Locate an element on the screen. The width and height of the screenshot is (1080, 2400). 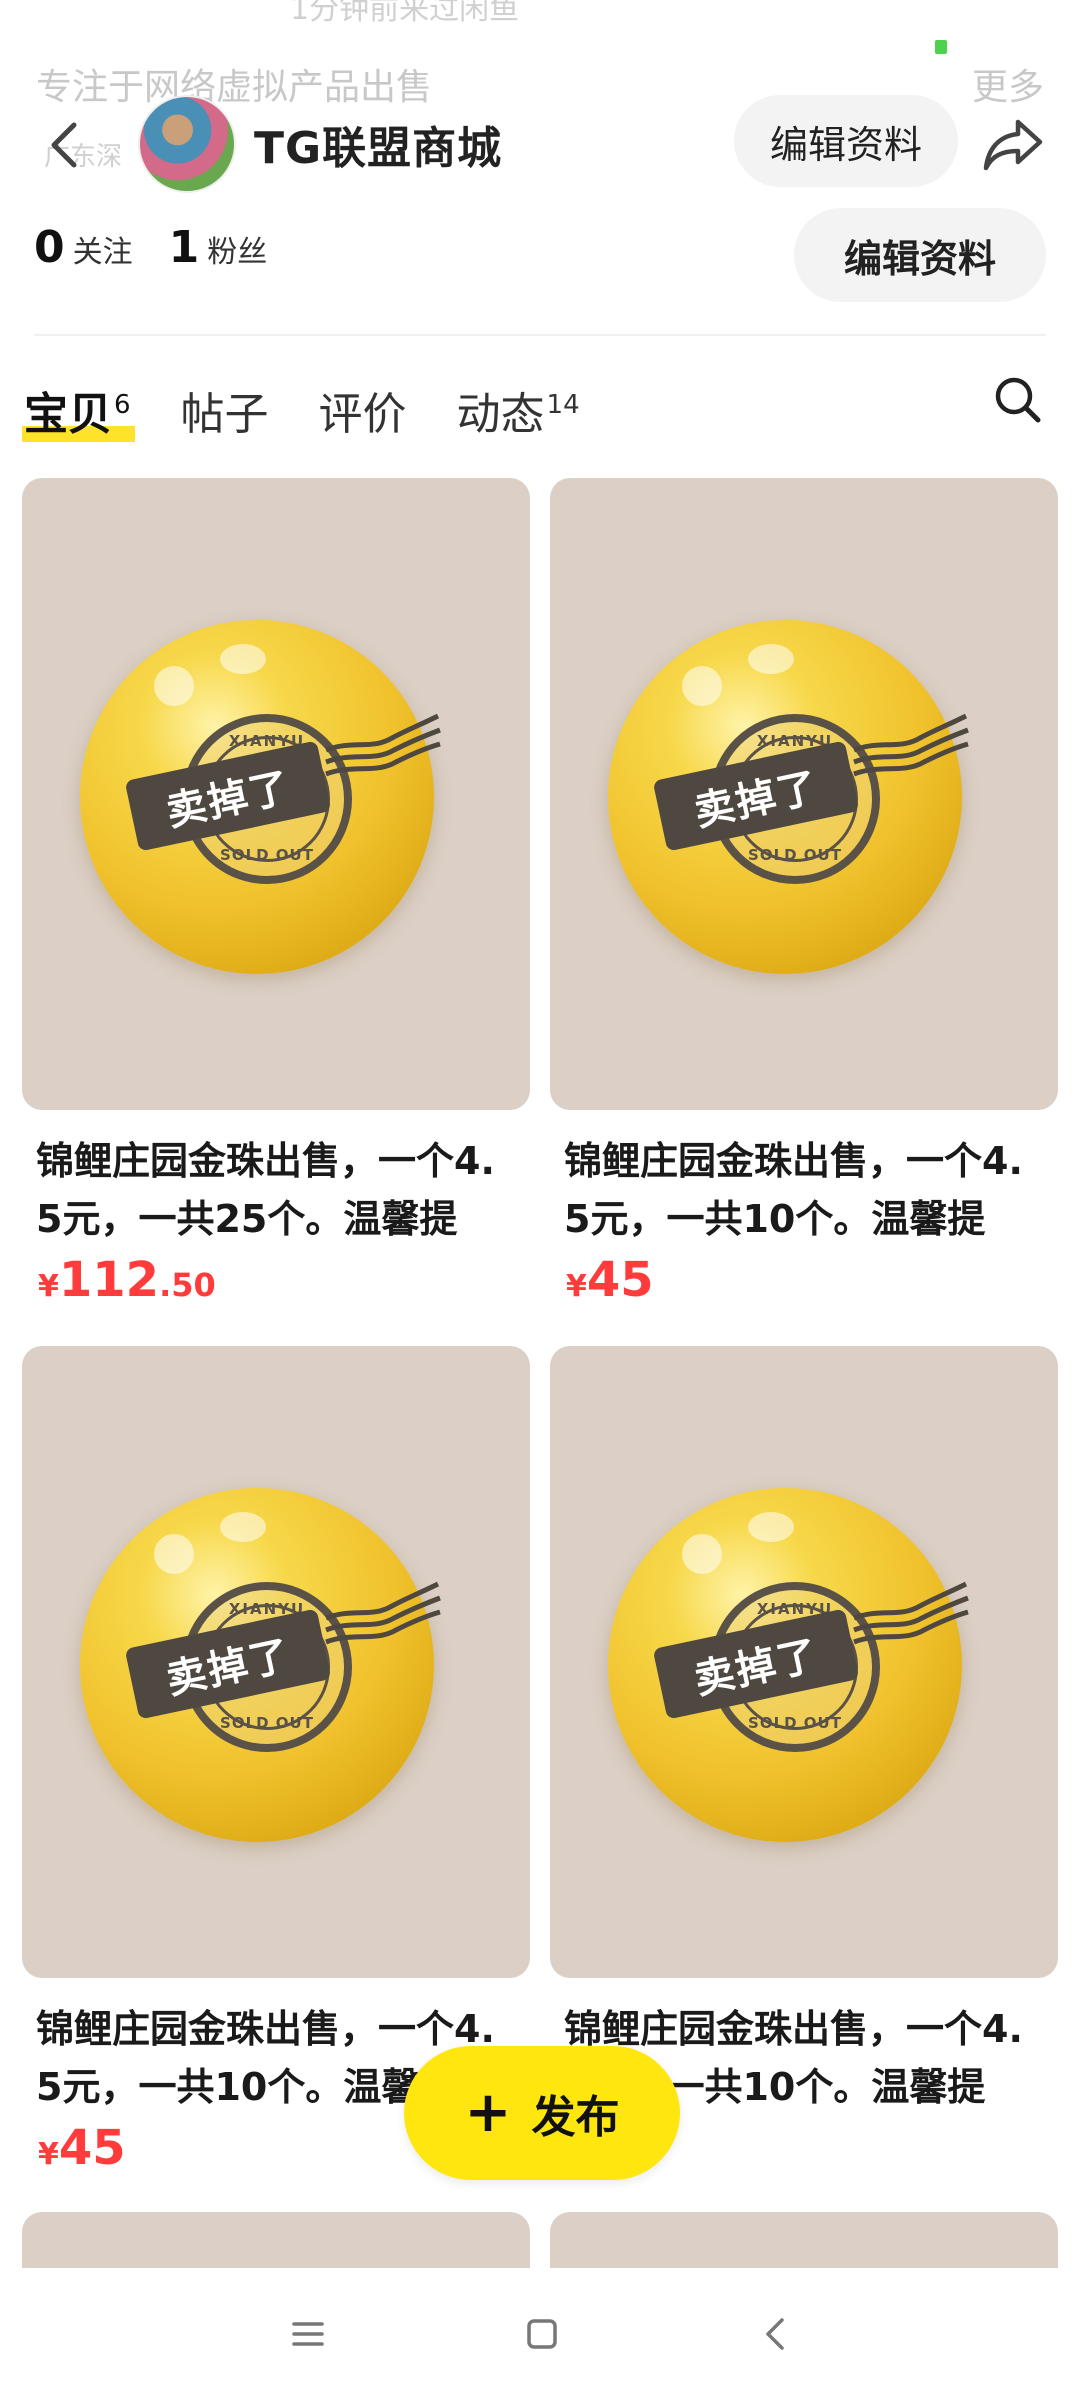
tab-activity-label: 动态 is located at coordinates (500, 414).